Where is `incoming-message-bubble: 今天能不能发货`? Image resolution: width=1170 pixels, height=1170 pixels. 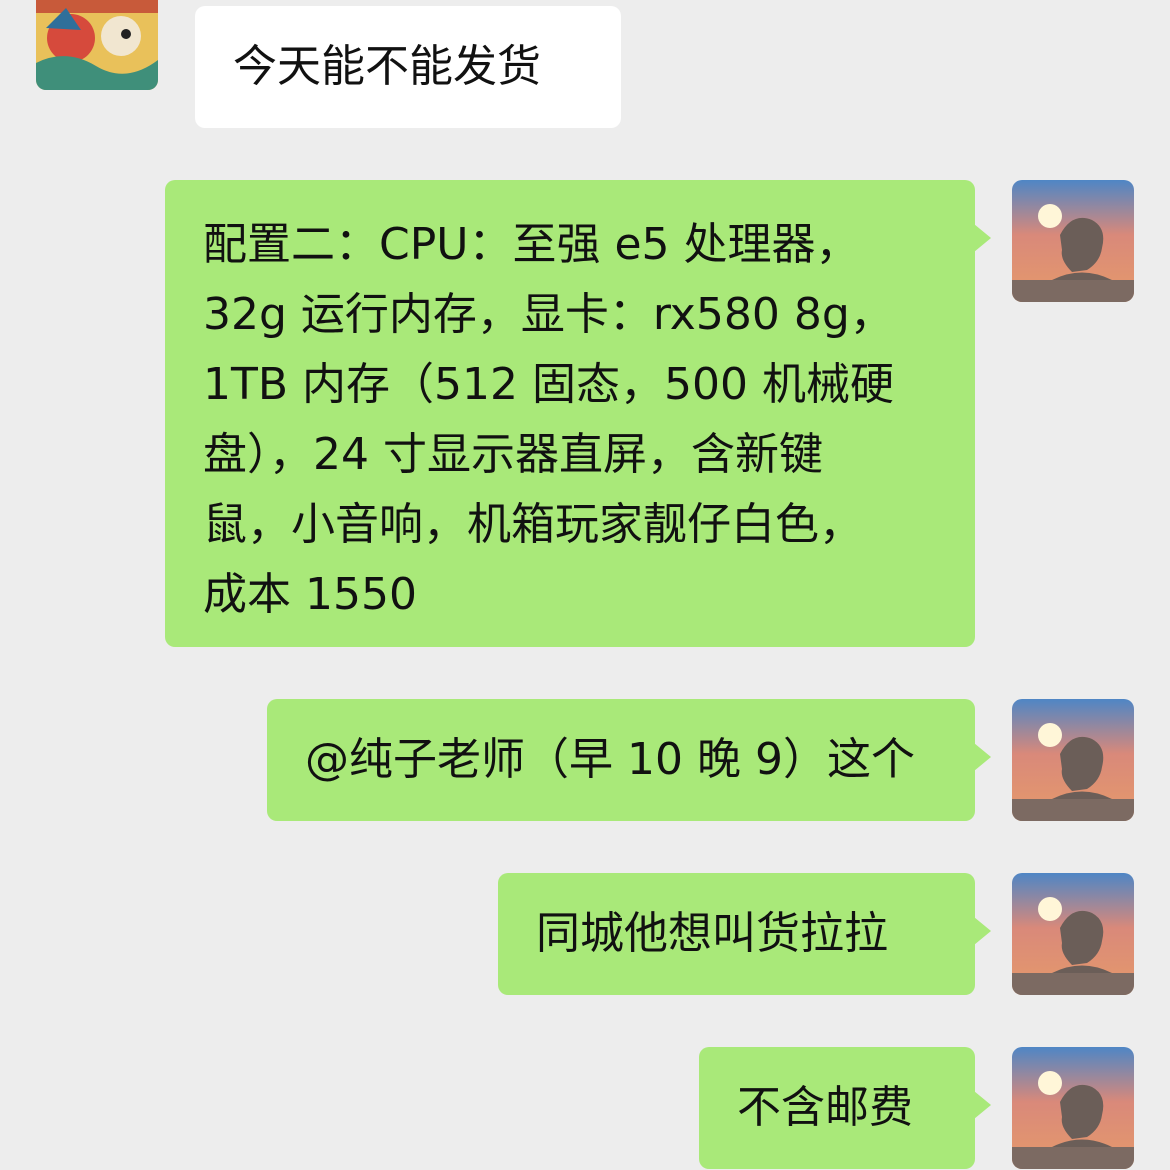 incoming-message-bubble: 今天能不能发货 is located at coordinates (408, 67).